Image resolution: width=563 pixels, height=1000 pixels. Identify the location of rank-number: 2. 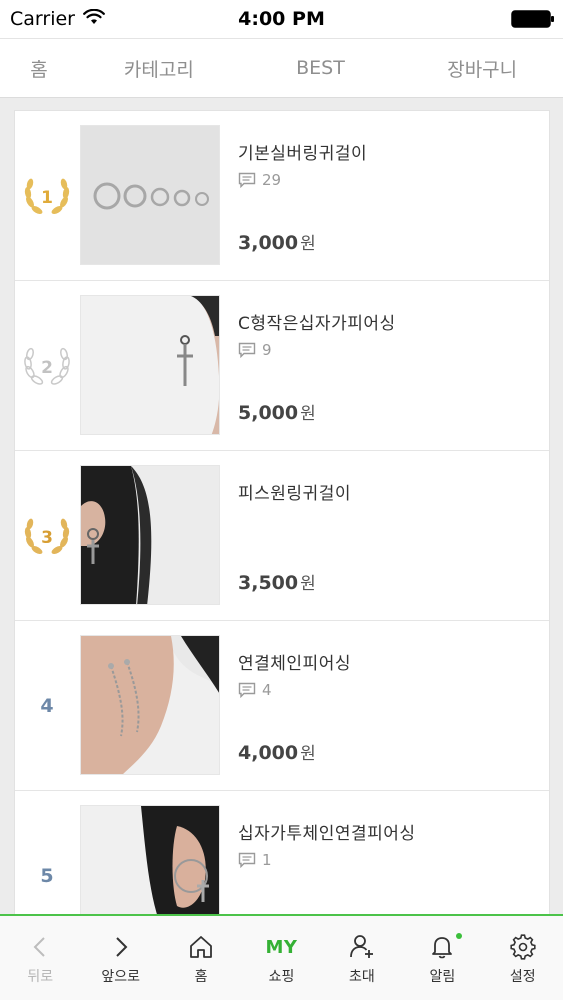
(47, 368).